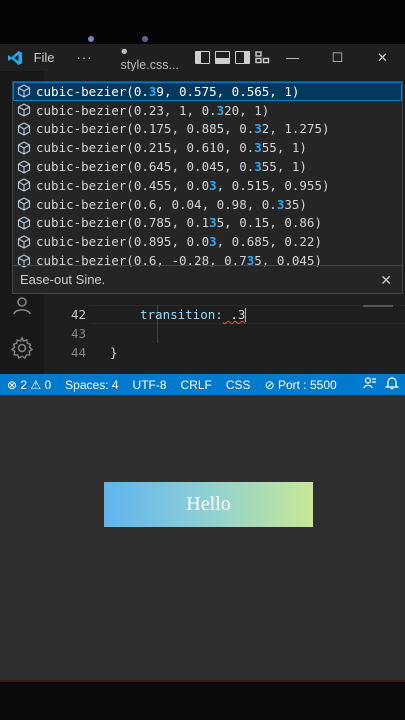 The width and height of the screenshot is (405, 720). Describe the element at coordinates (262, 57) in the screenshot. I see `customize-layout-icon` at that location.